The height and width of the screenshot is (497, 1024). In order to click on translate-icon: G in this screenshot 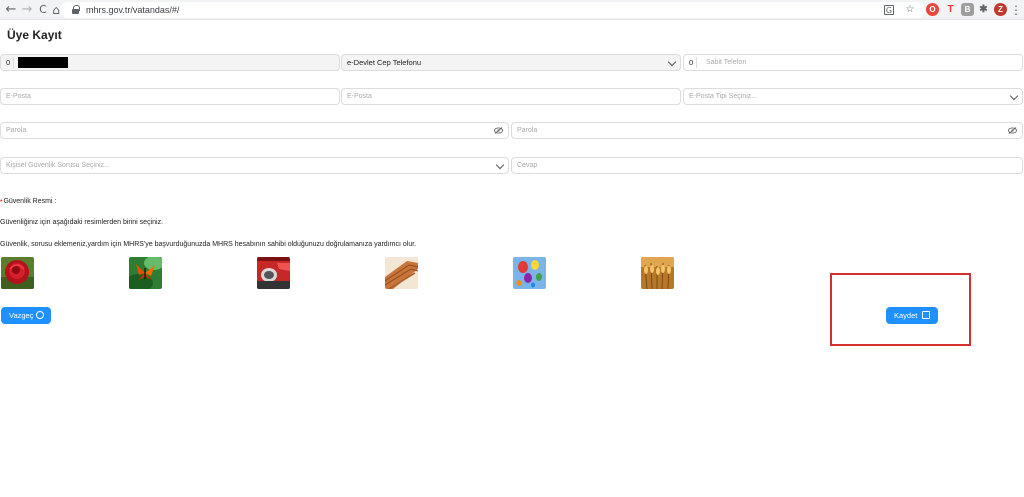, I will do `click(889, 10)`.